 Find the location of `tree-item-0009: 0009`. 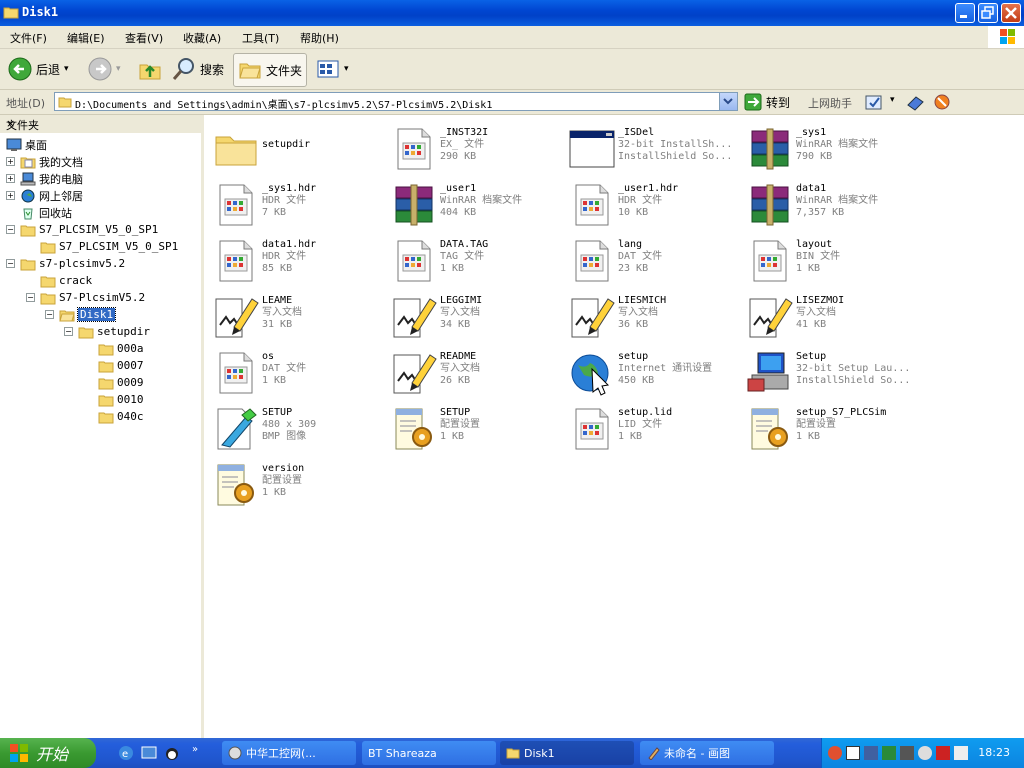

tree-item-0009: 0009 is located at coordinates (121, 382).